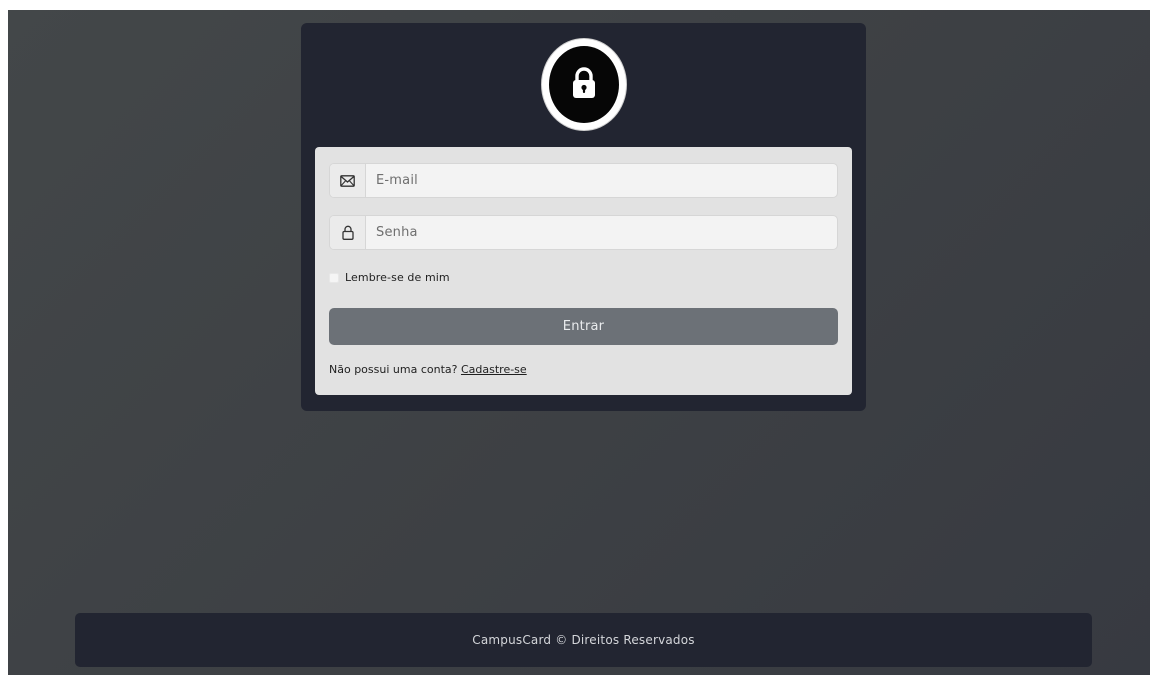  What do you see at coordinates (601, 232) in the screenshot?
I see `password-field` at bounding box center [601, 232].